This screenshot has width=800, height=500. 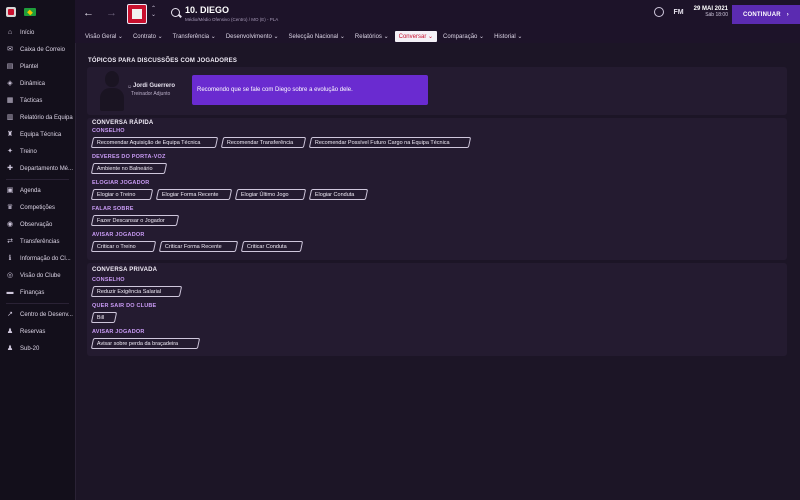 I want to click on conversation-button: Criticar Conduta, so click(x=272, y=246).